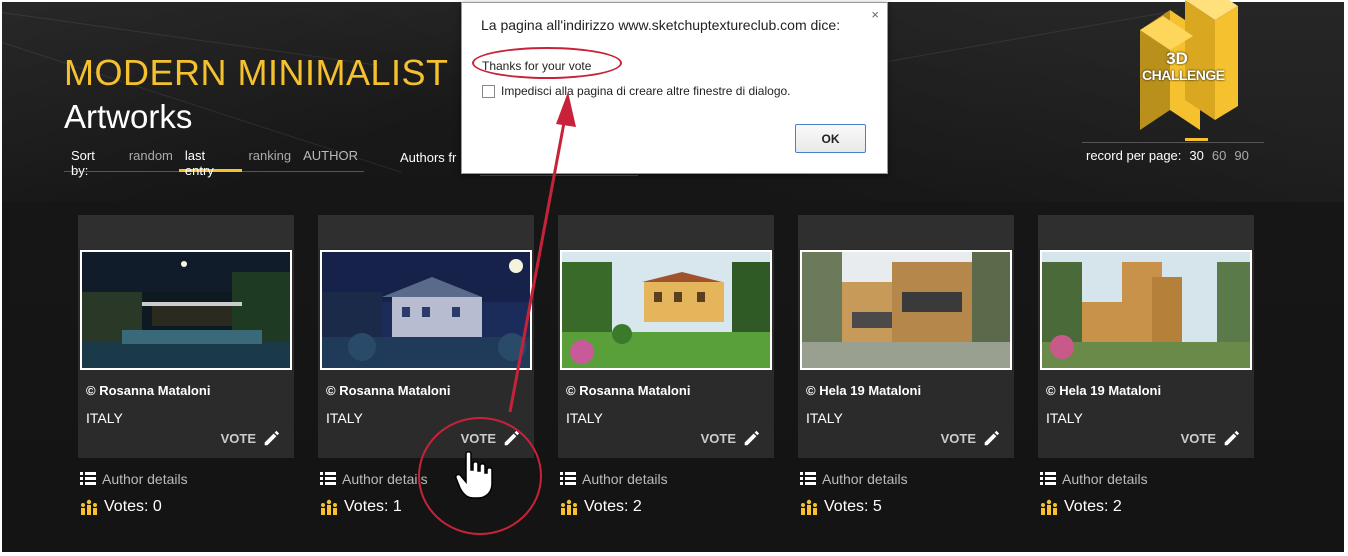 The width and height of the screenshot is (1348, 556). I want to click on records-option-30: 30, so click(1197, 150).